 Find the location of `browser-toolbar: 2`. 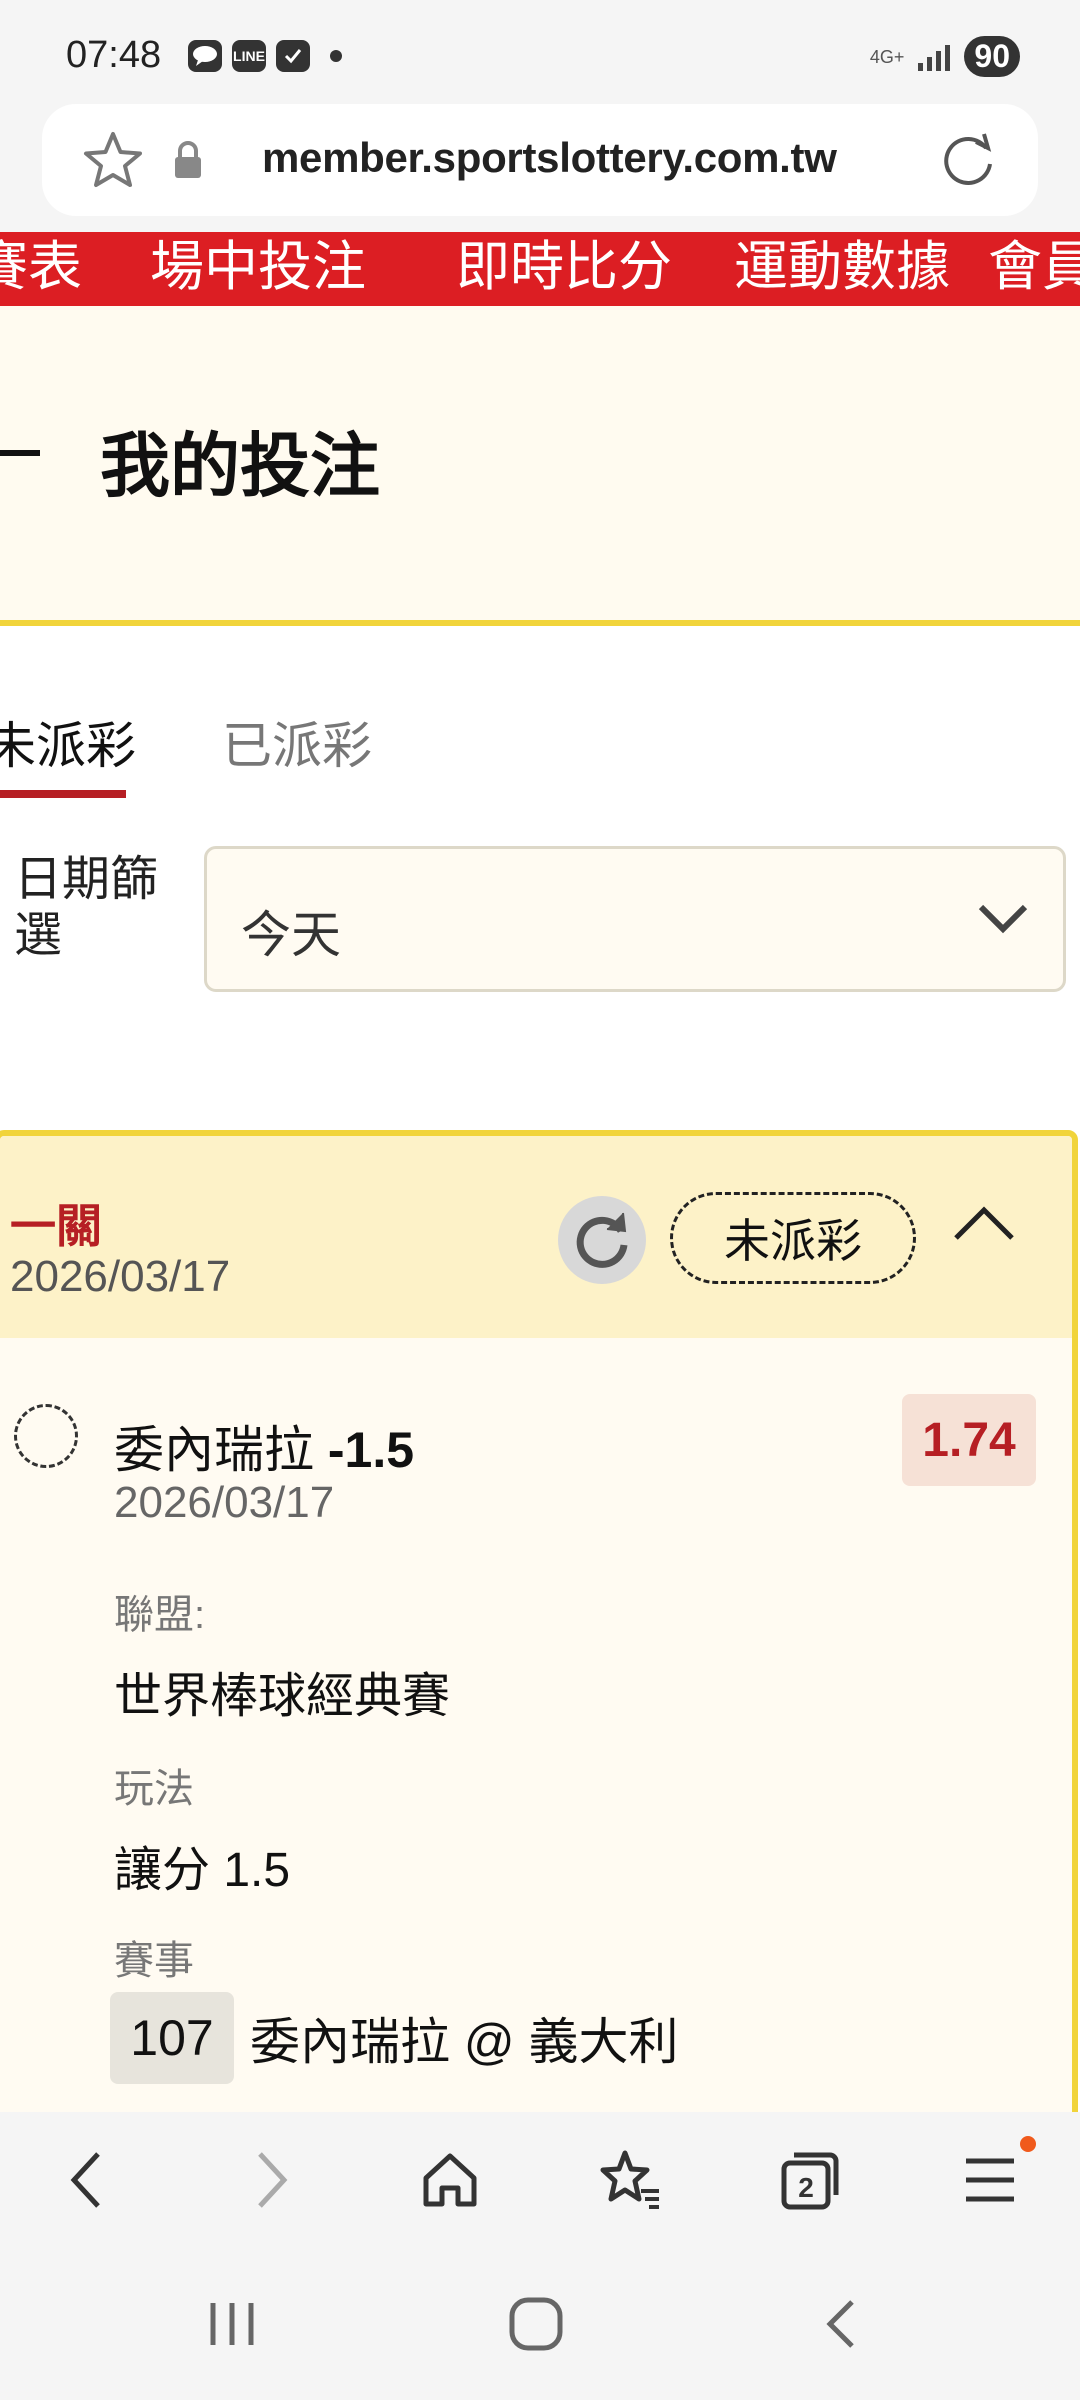

browser-toolbar: 2 is located at coordinates (540, 2178).